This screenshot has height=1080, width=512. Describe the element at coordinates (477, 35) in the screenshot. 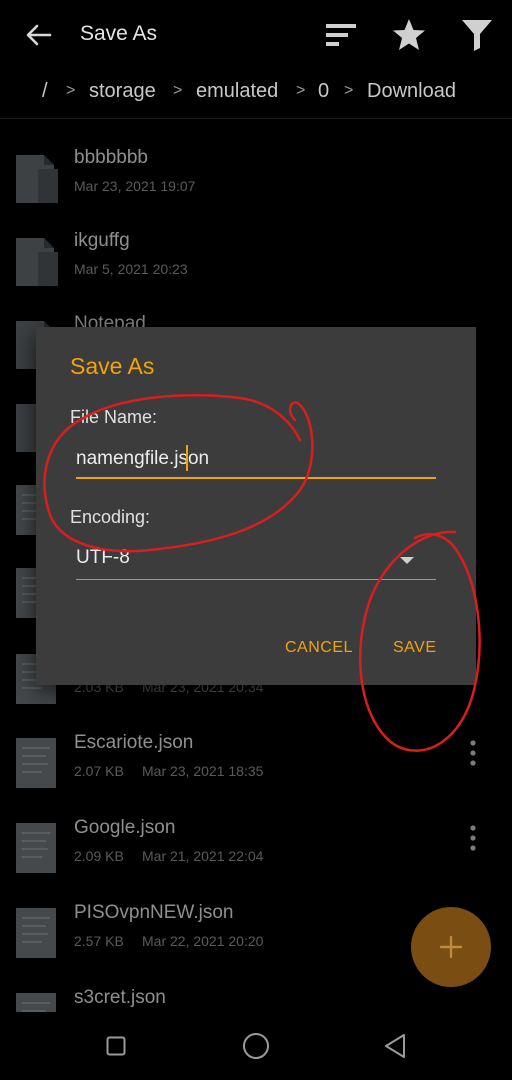

I see `filter-icon` at that location.